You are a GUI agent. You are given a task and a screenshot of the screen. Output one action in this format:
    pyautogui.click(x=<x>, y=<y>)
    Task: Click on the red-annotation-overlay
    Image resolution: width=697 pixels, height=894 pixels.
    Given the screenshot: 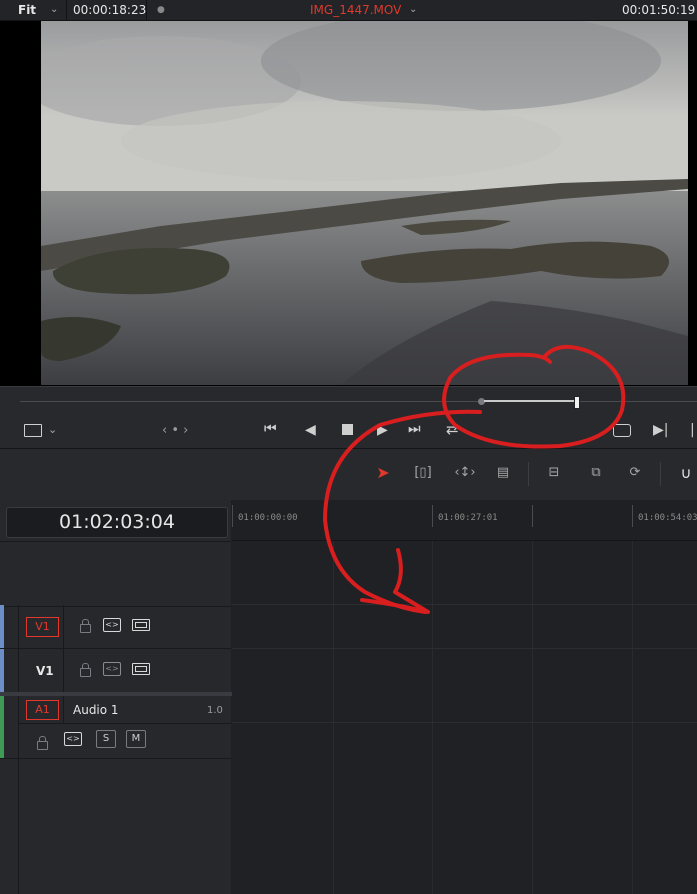 What is the action you would take?
    pyautogui.click(x=474, y=479)
    